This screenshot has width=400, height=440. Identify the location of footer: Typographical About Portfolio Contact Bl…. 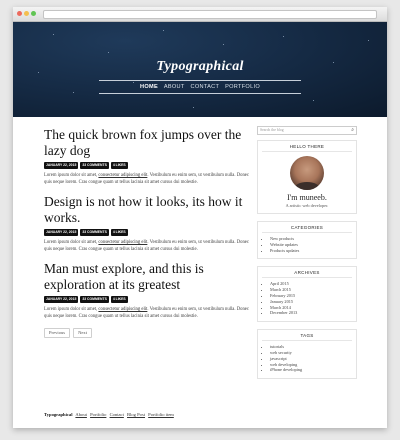
(110, 414).